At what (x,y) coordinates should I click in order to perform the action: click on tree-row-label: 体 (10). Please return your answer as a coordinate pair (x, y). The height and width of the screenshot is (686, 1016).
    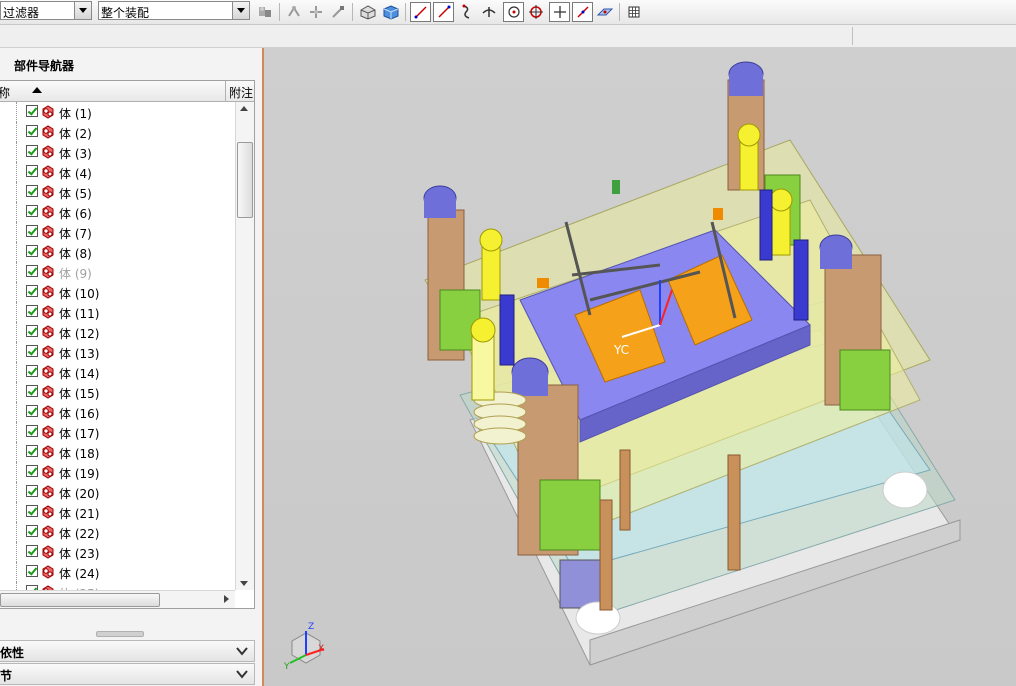
    Looking at the image, I should click on (79, 294).